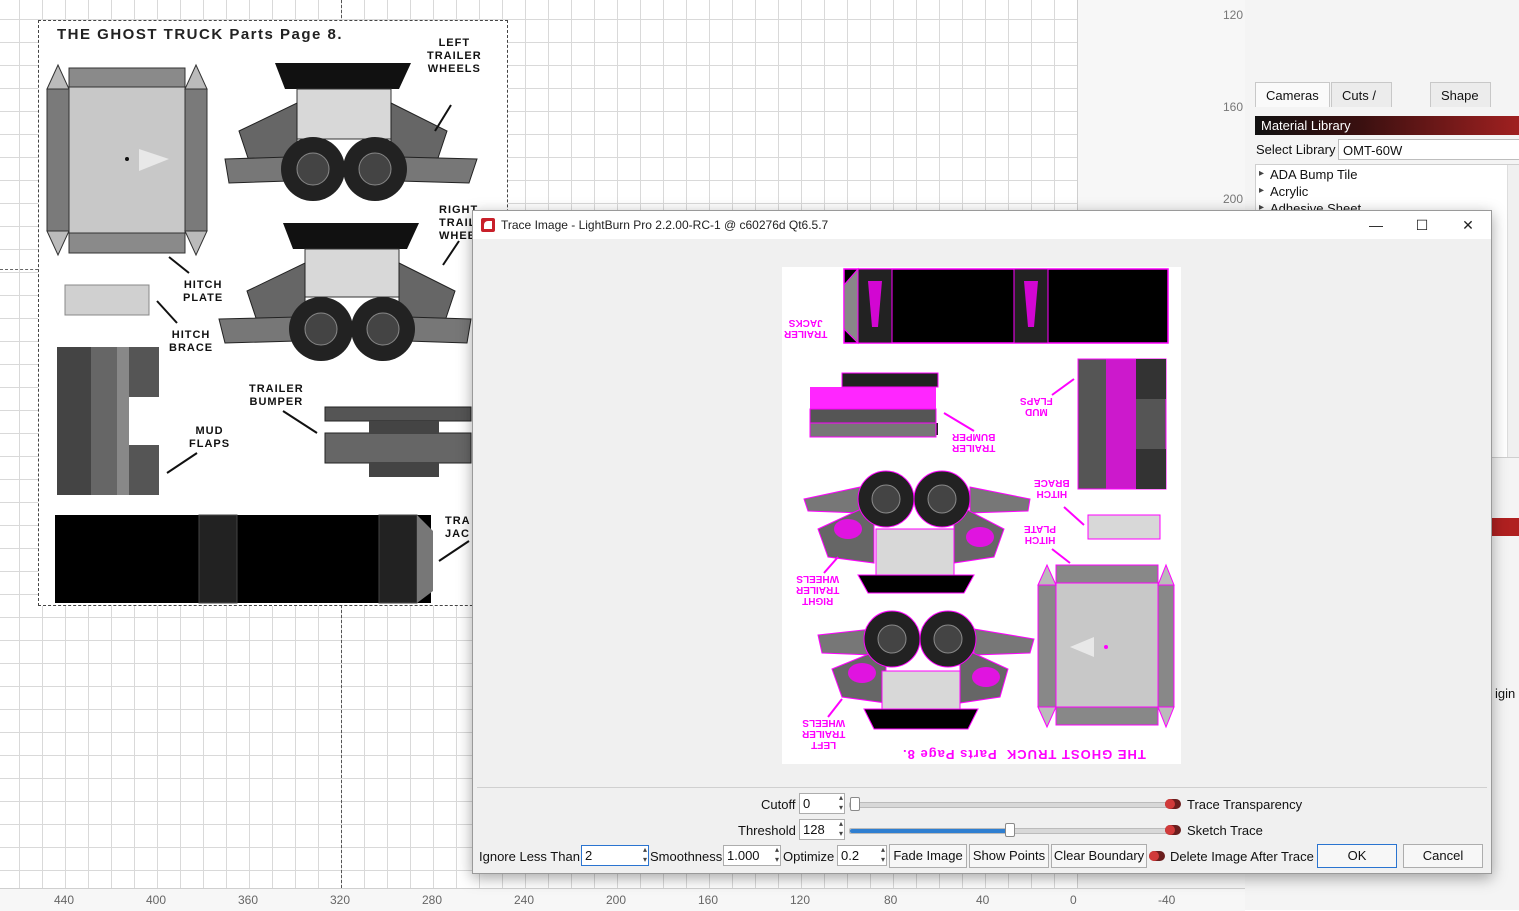 The image size is (1519, 911). I want to click on tab-cameras: Cameras, so click(1292, 94).